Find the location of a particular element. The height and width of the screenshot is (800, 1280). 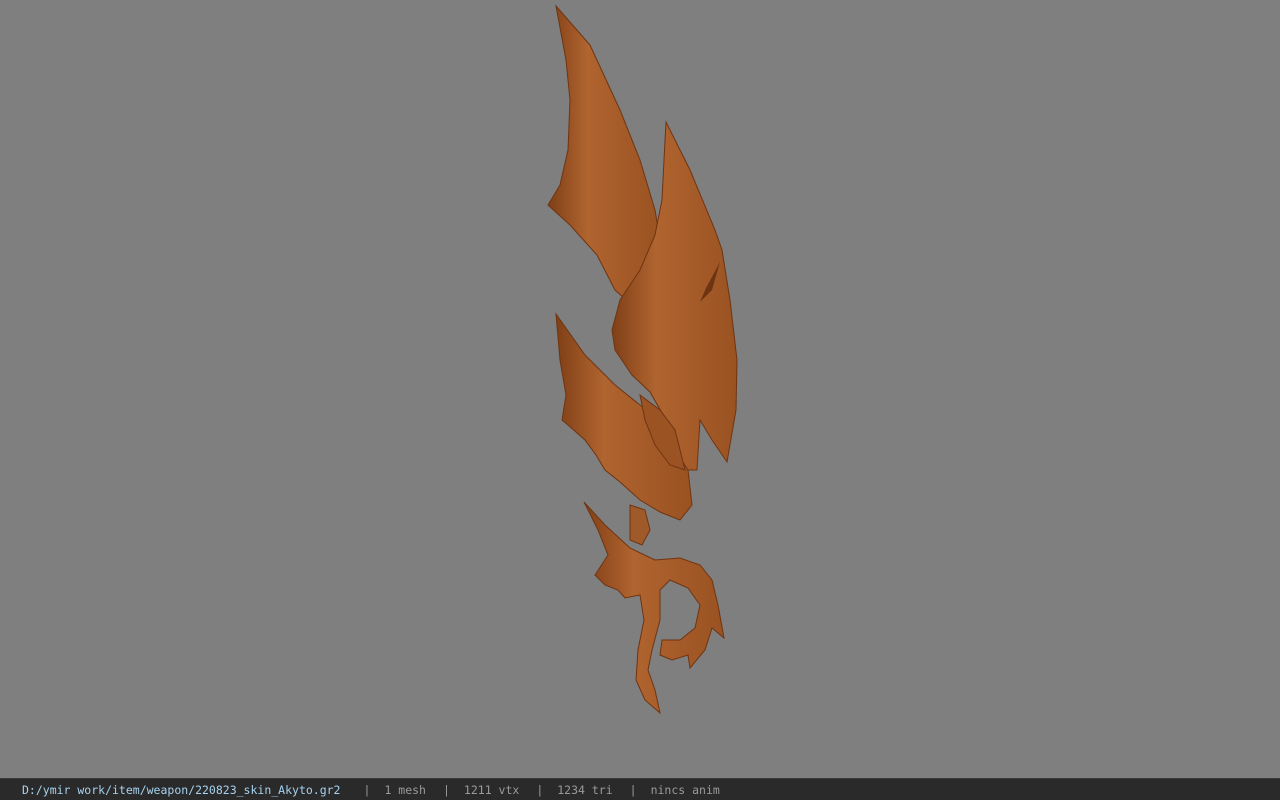

handle-neck is located at coordinates (640, 525).